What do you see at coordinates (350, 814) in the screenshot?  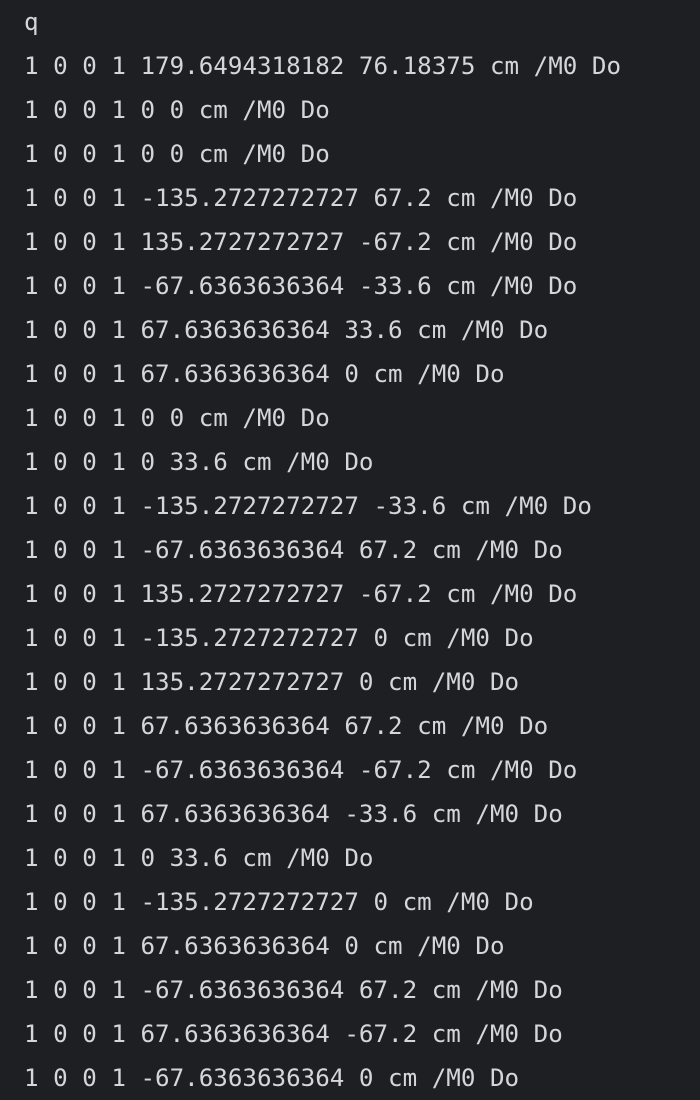 I see `code-line: 1 0 0 1 67.6363636364 -33.6 cm /M0 Do` at bounding box center [350, 814].